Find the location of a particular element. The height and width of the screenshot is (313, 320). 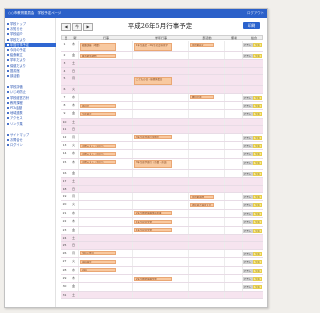

table-row: 5 月 こどもの日・振替休業日 is located at coordinates (162, 81).